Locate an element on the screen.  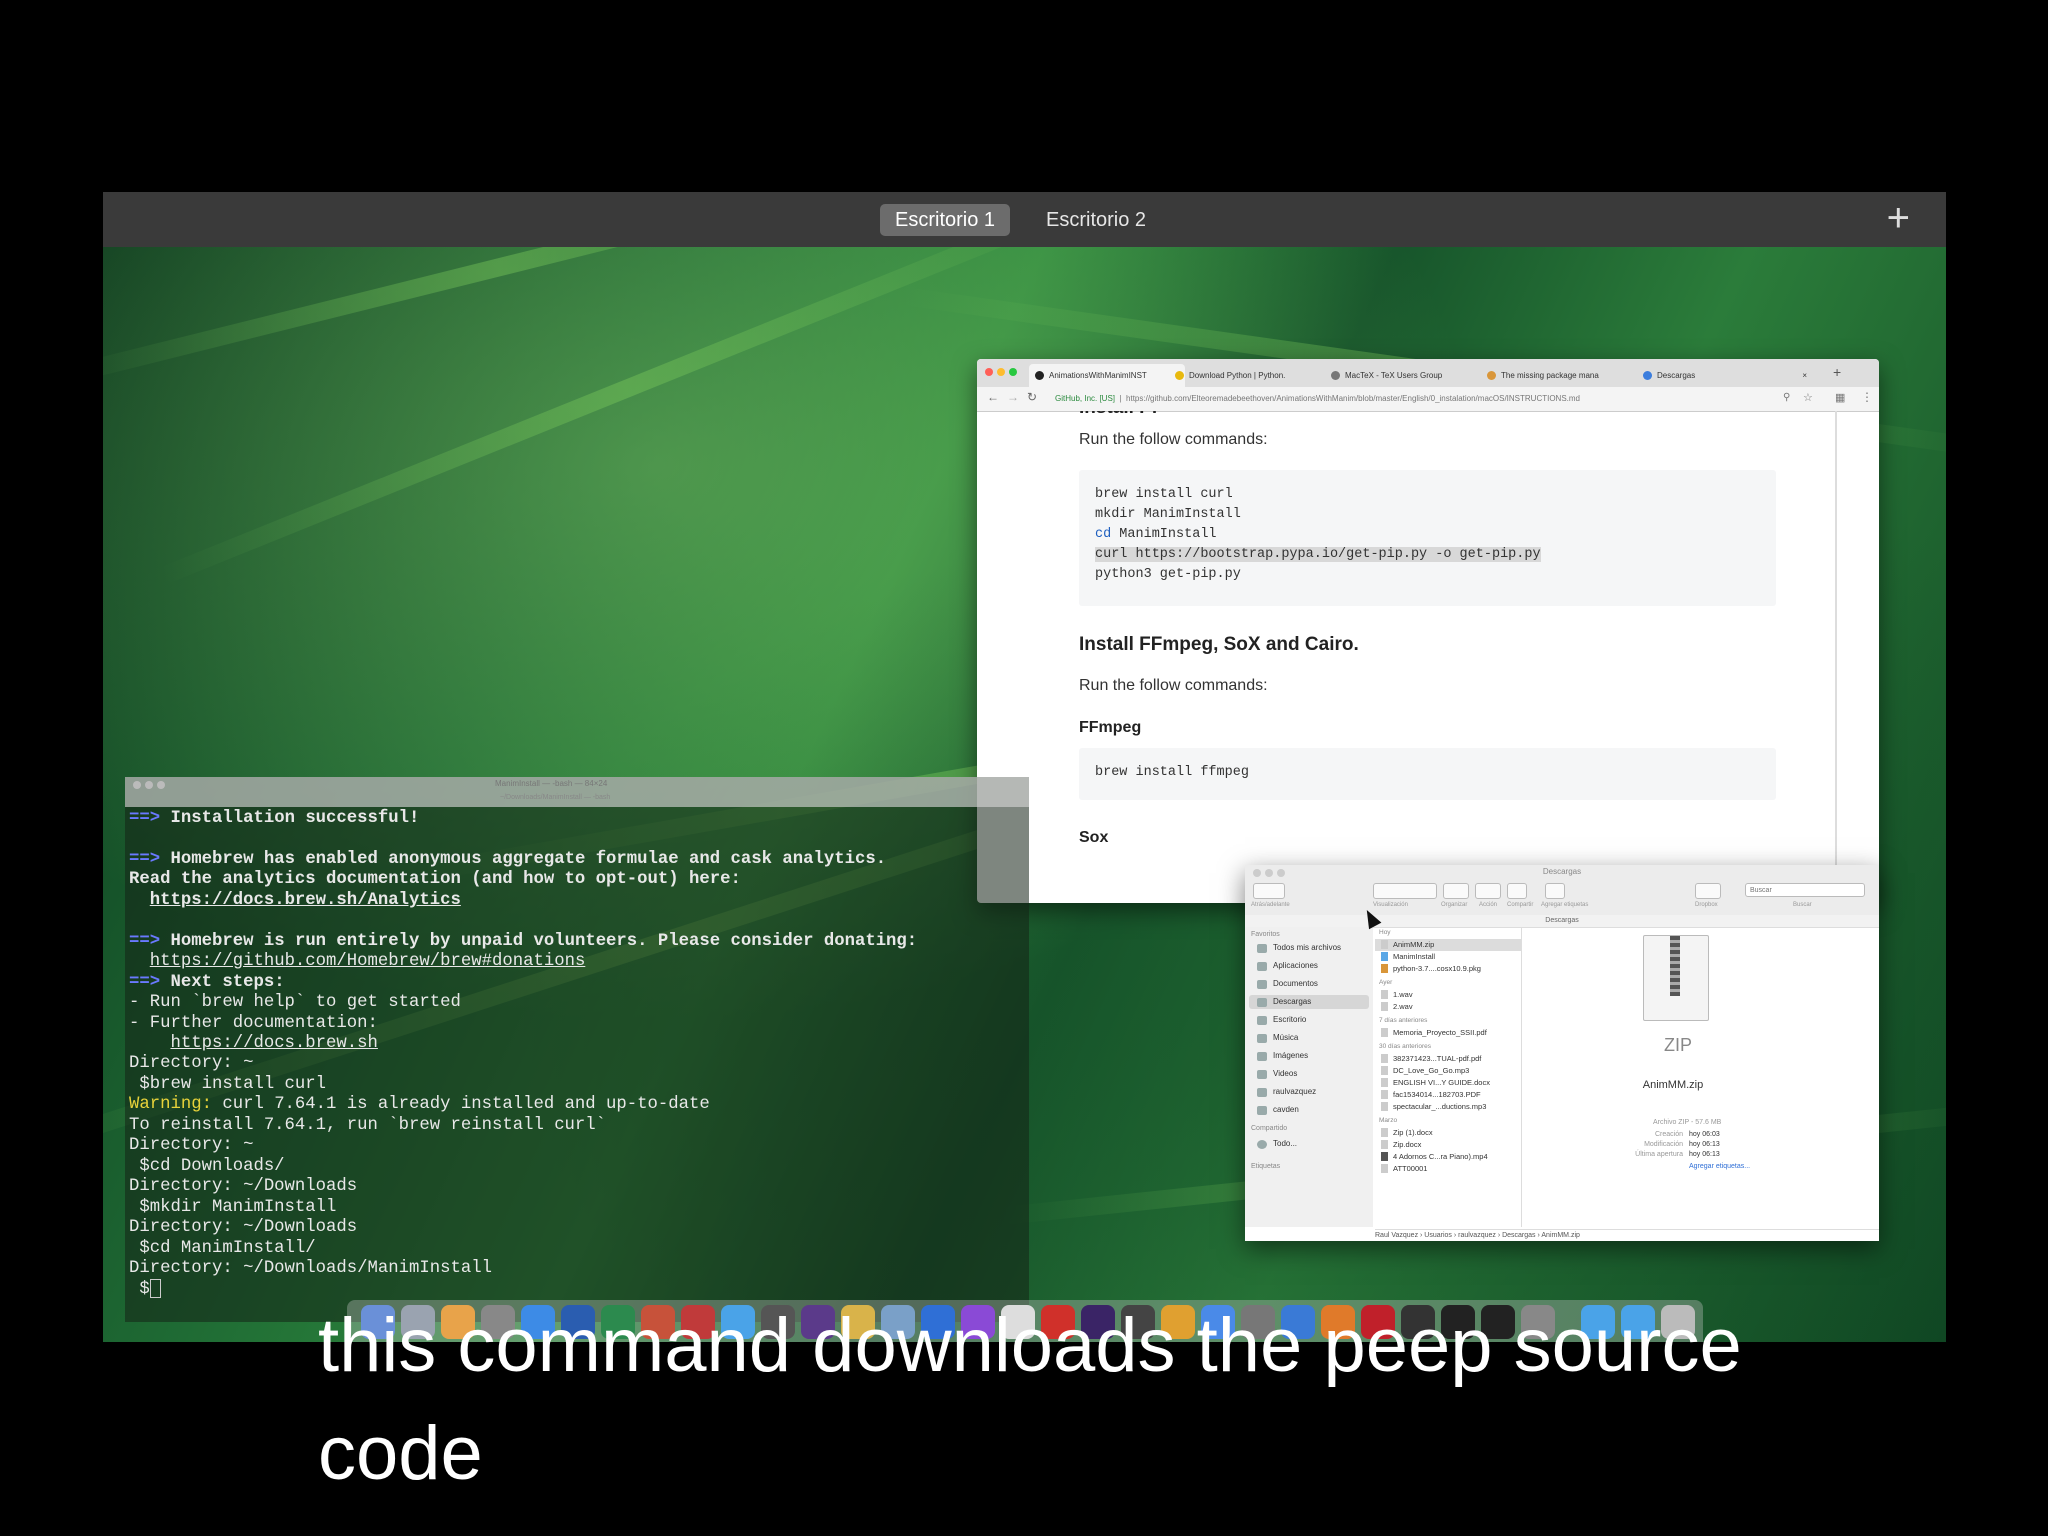
file-item: 1.wav is located at coordinates (1403, 994).